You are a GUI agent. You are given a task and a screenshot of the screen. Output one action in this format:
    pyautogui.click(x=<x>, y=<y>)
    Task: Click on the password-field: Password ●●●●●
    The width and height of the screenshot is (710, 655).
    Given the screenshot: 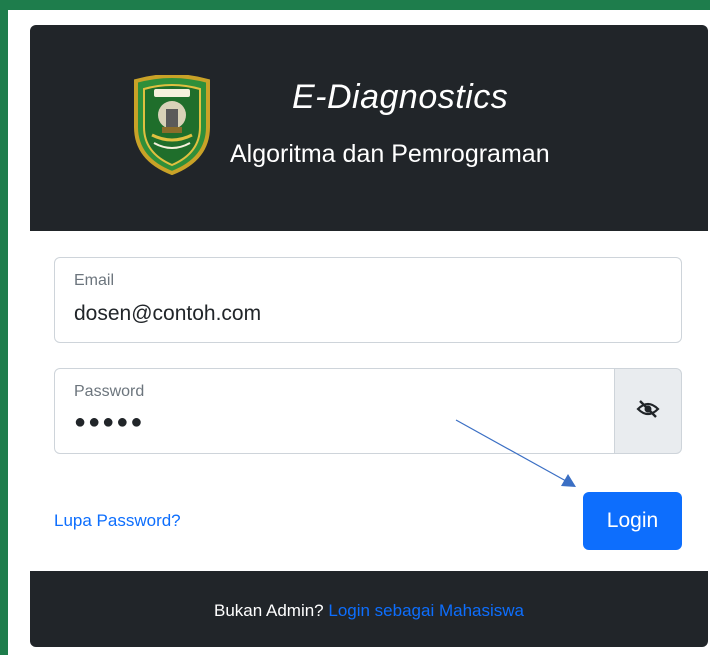 What is the action you would take?
    pyautogui.click(x=334, y=411)
    